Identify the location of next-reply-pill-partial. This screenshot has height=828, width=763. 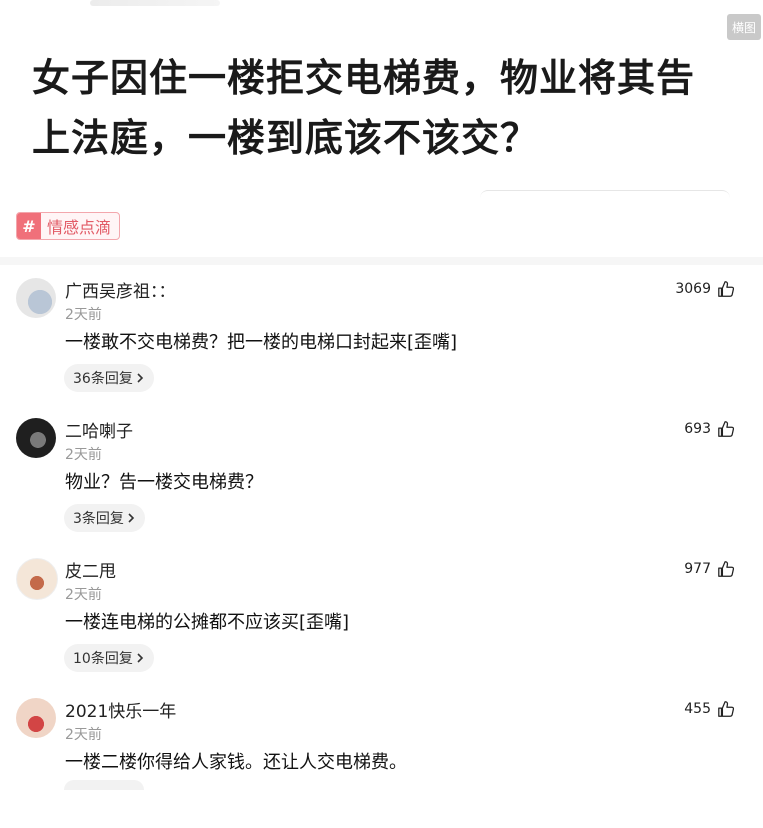
(104, 785).